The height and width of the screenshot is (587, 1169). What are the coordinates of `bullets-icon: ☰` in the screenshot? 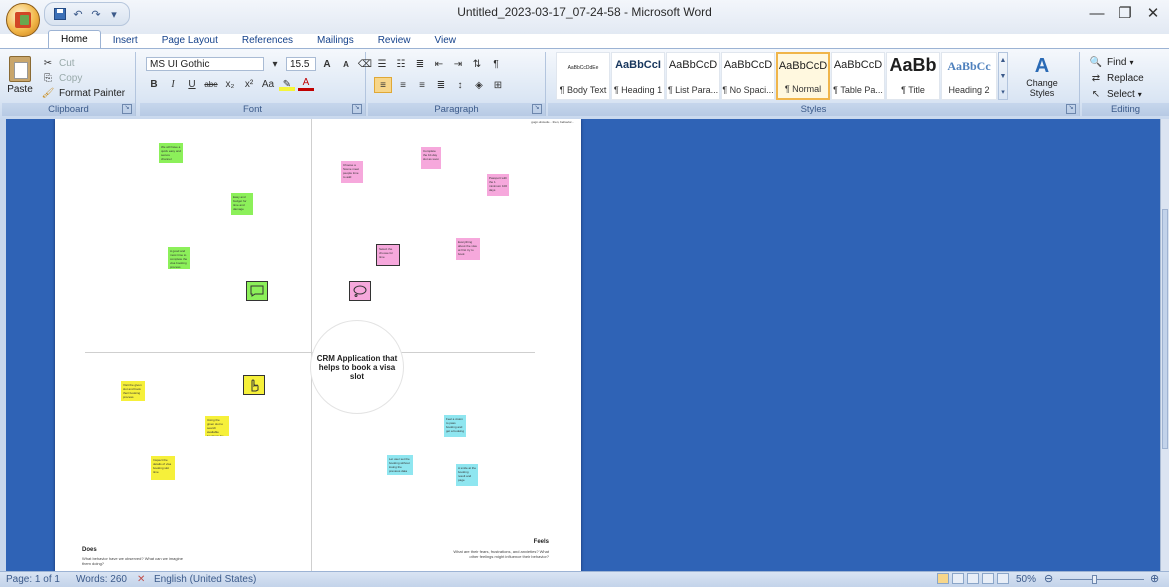 It's located at (382, 64).